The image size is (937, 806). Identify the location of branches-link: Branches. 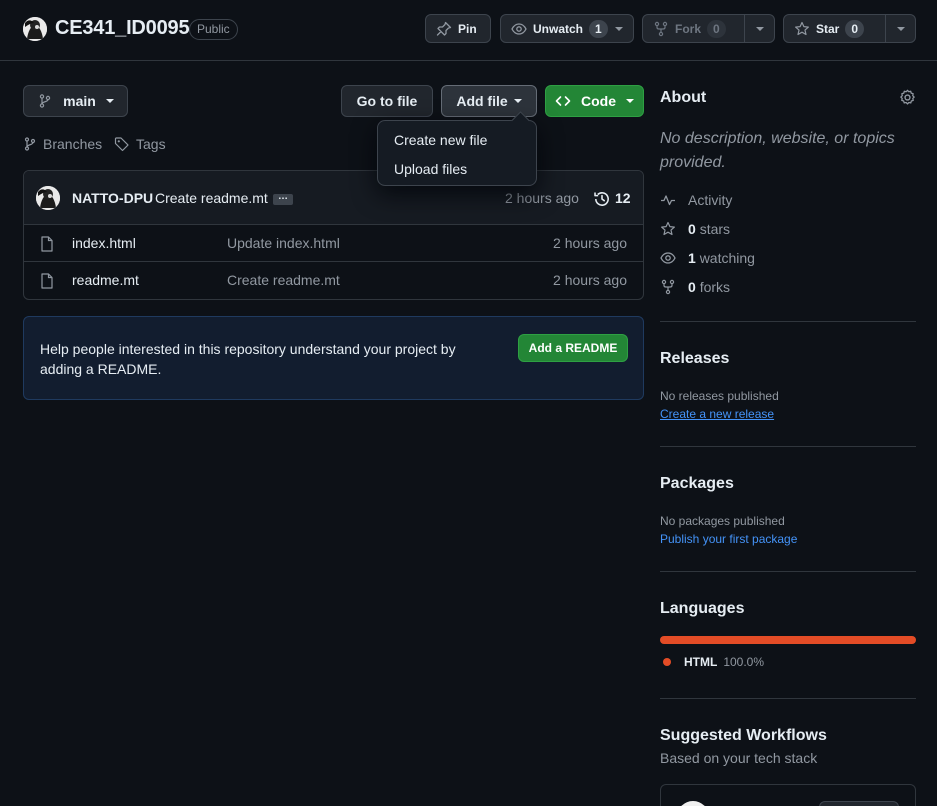
(62, 144).